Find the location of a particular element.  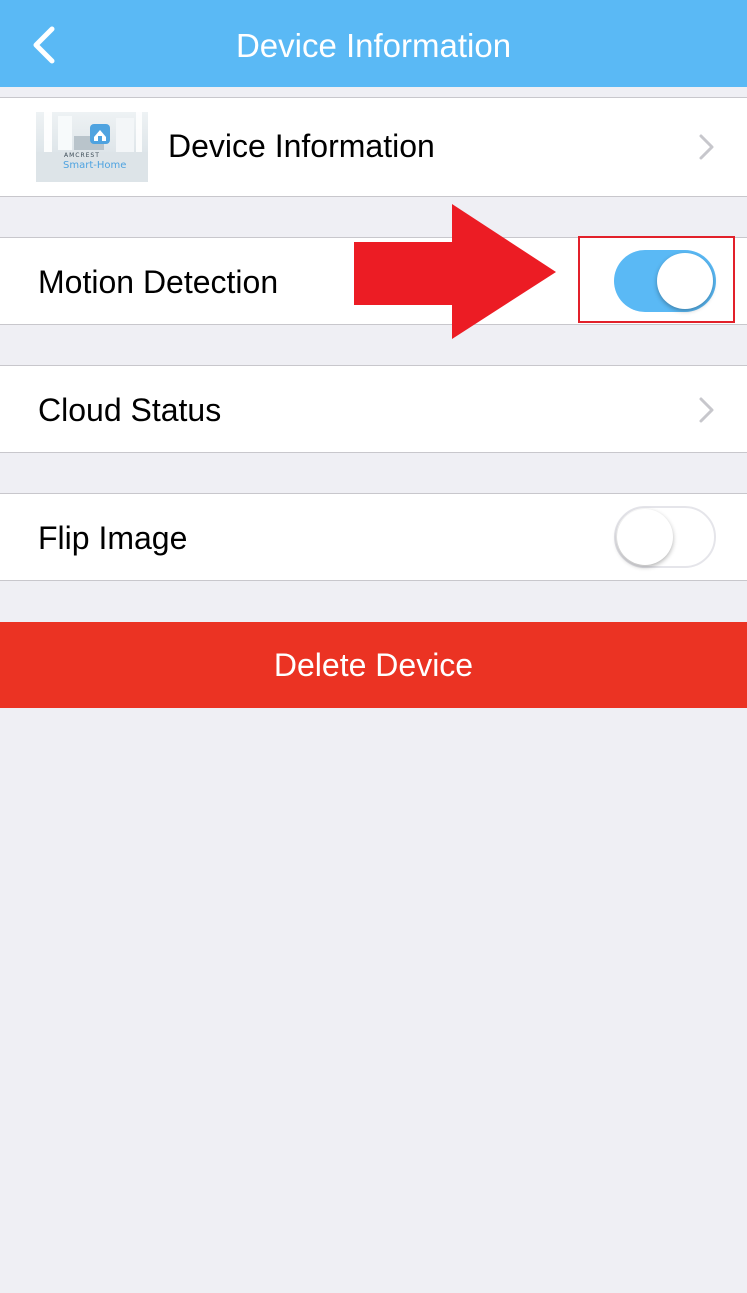

device-thumbnail: AMCREST Smart-Home is located at coordinates (92, 147).